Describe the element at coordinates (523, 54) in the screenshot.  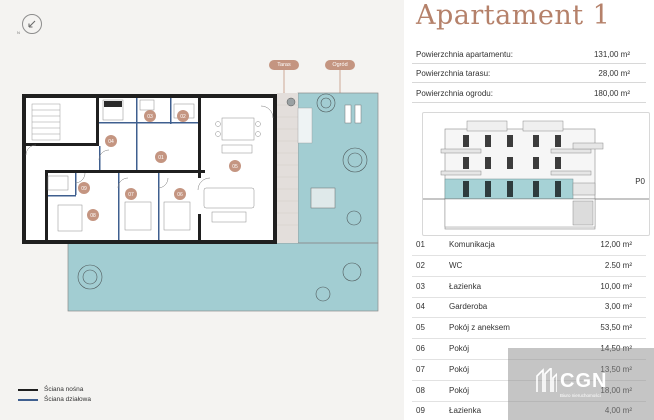
I see `summary-apartment-area: Powierzchnia apartamentu: 131,00 m²` at that location.